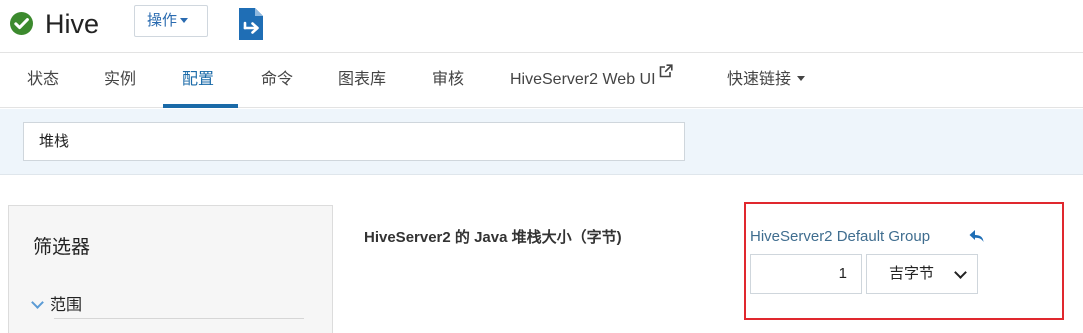 The image size is (1083, 333). What do you see at coordinates (977, 236) in the screenshot?
I see `undo-icon` at bounding box center [977, 236].